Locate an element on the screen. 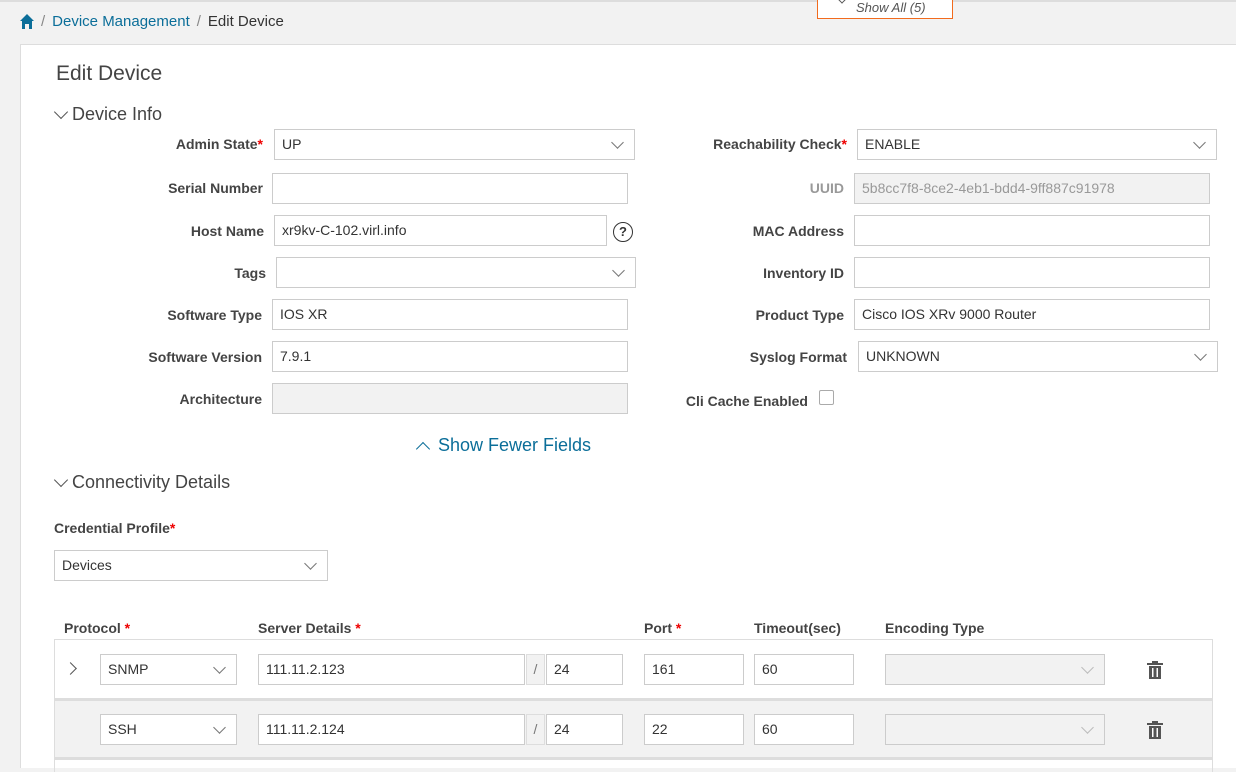 Image resolution: width=1236 pixels, height=772 pixels. product-type-label: Product Type is located at coordinates (799, 315).